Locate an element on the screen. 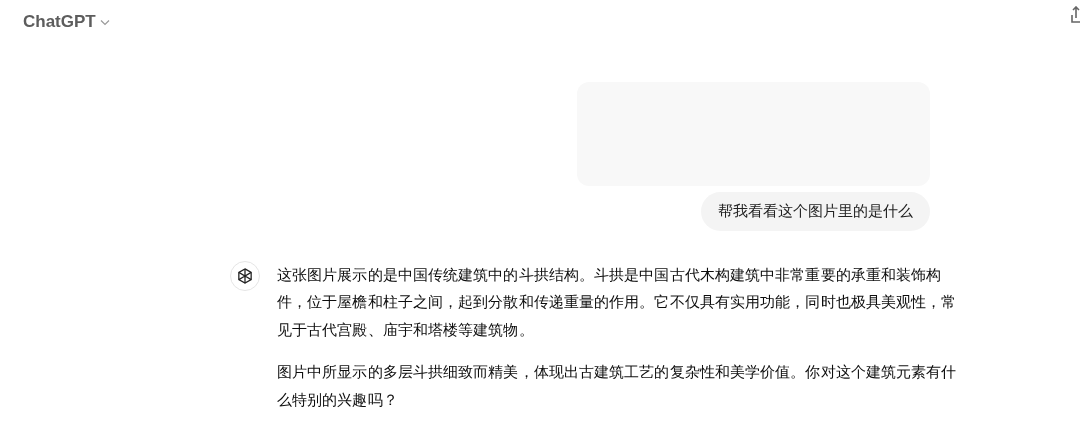  app-title: ChatGPT is located at coordinates (59, 22).